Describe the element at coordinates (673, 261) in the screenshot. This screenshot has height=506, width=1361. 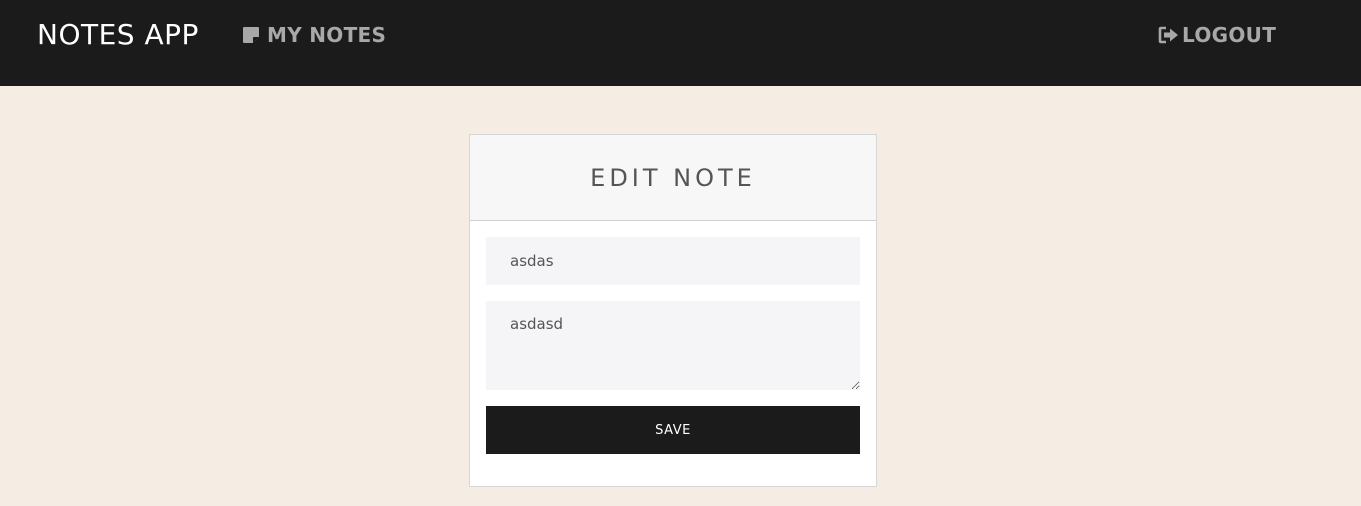
I see `note-title-input` at that location.